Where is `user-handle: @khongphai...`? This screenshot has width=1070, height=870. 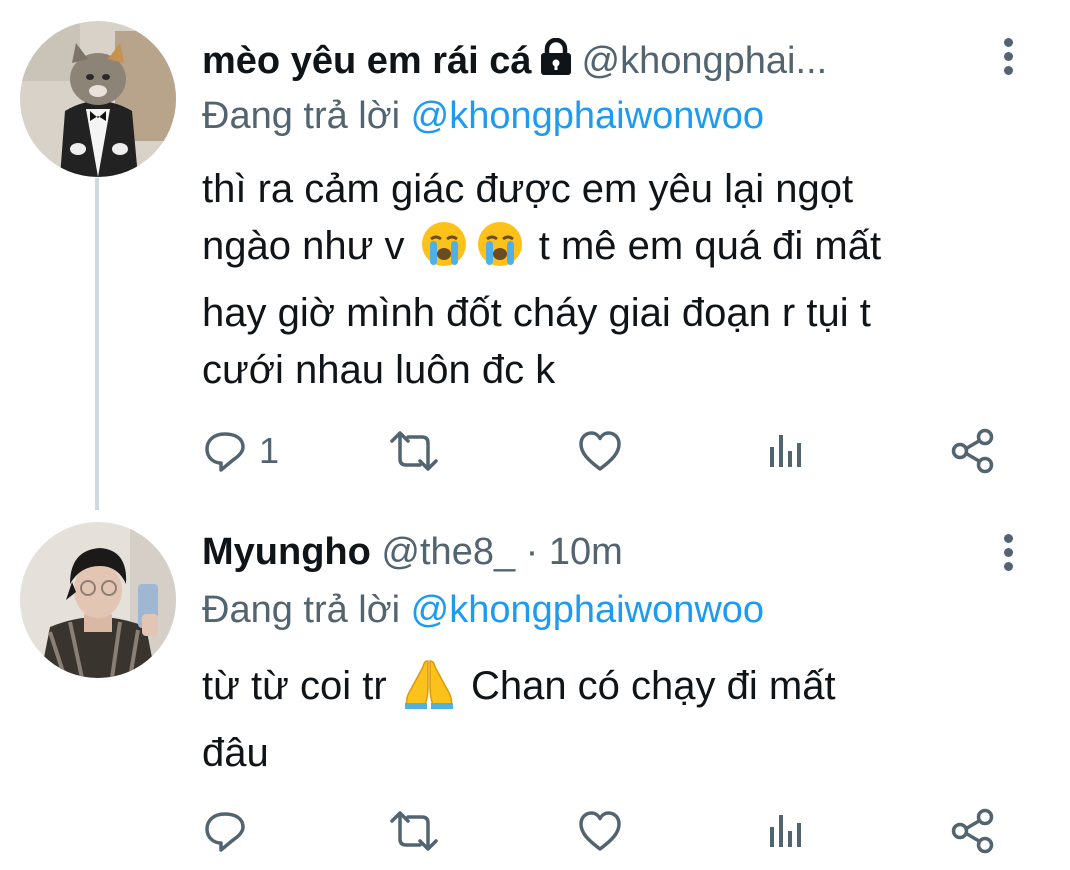 user-handle: @khongphai... is located at coordinates (705, 61).